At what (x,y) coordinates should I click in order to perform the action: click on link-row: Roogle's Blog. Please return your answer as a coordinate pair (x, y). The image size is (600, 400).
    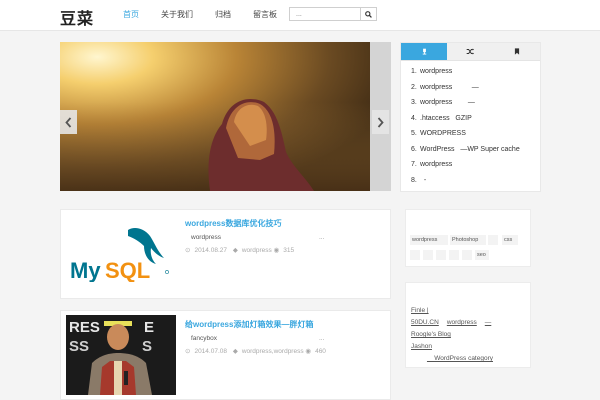
    Looking at the image, I should click on (443, 334).